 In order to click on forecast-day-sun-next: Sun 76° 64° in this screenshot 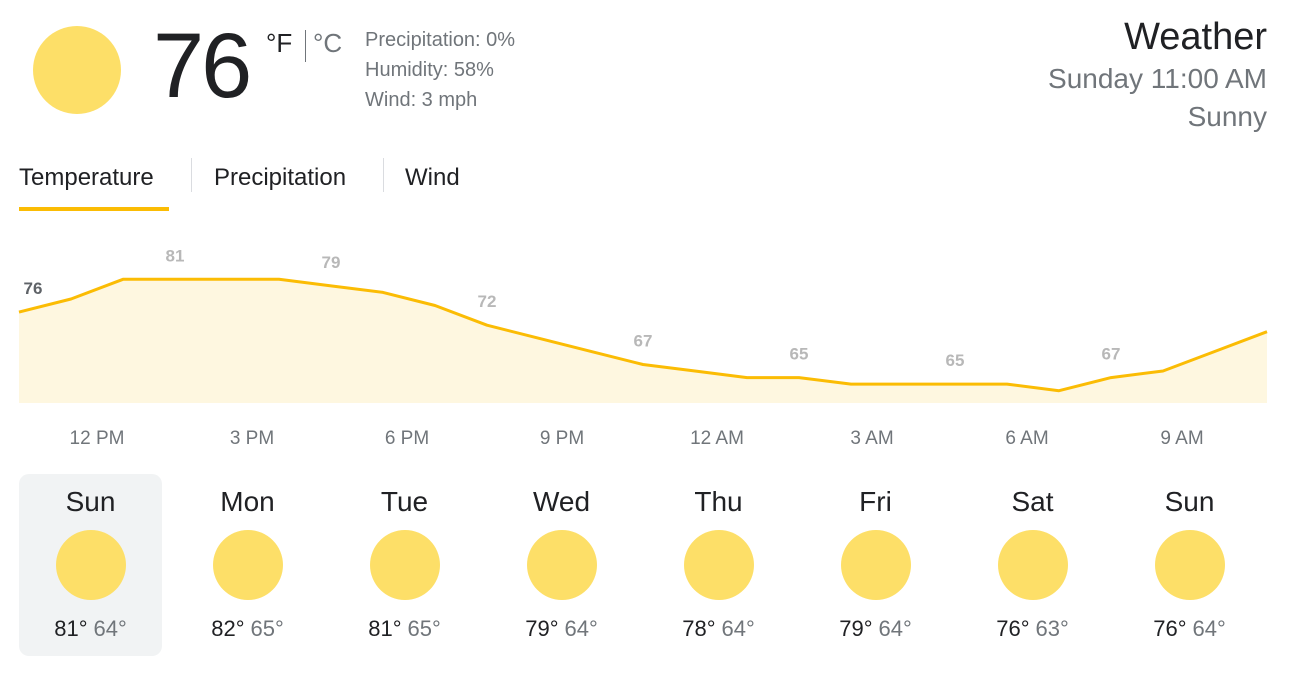, I will do `click(1189, 565)`.